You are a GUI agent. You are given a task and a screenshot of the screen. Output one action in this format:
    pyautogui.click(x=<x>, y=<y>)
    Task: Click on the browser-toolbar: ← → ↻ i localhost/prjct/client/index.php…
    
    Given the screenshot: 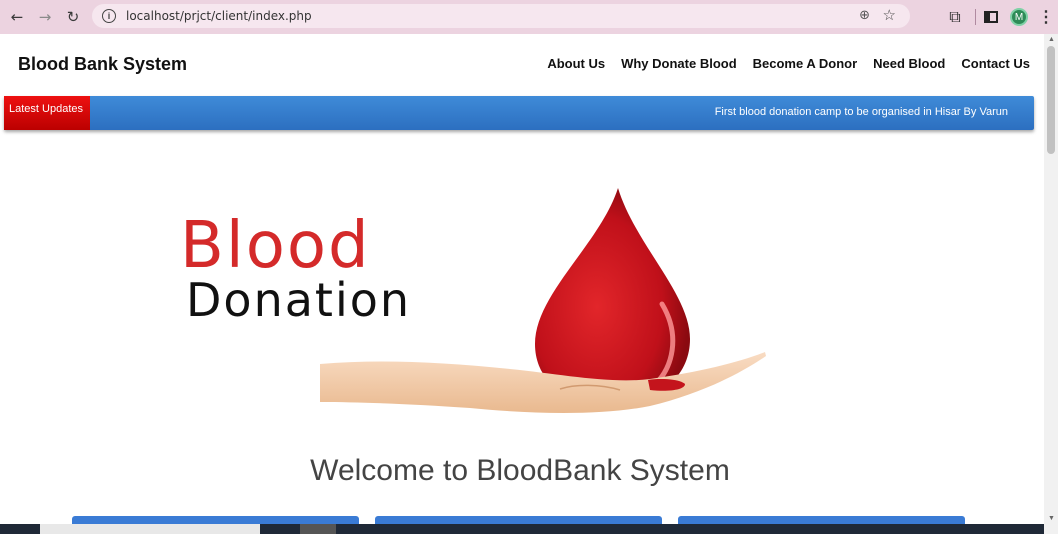 What is the action you would take?
    pyautogui.click(x=529, y=17)
    